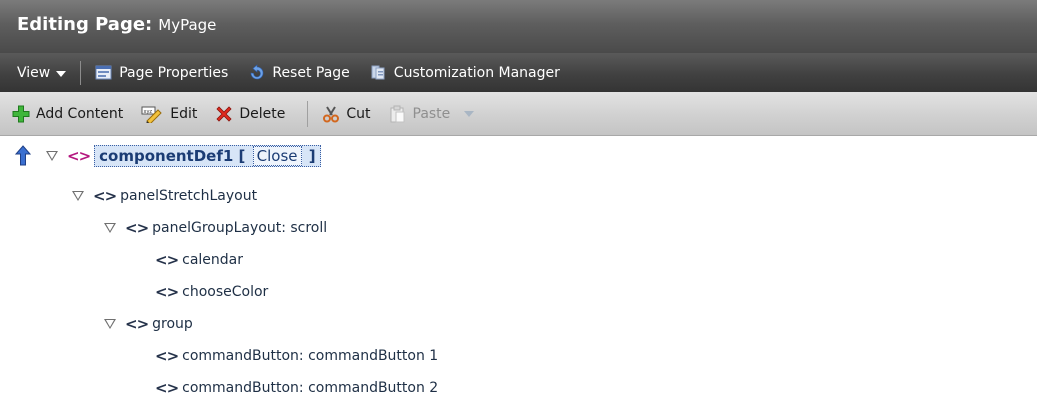  Describe the element at coordinates (242, 156) in the screenshot. I see `bracket: [` at that location.